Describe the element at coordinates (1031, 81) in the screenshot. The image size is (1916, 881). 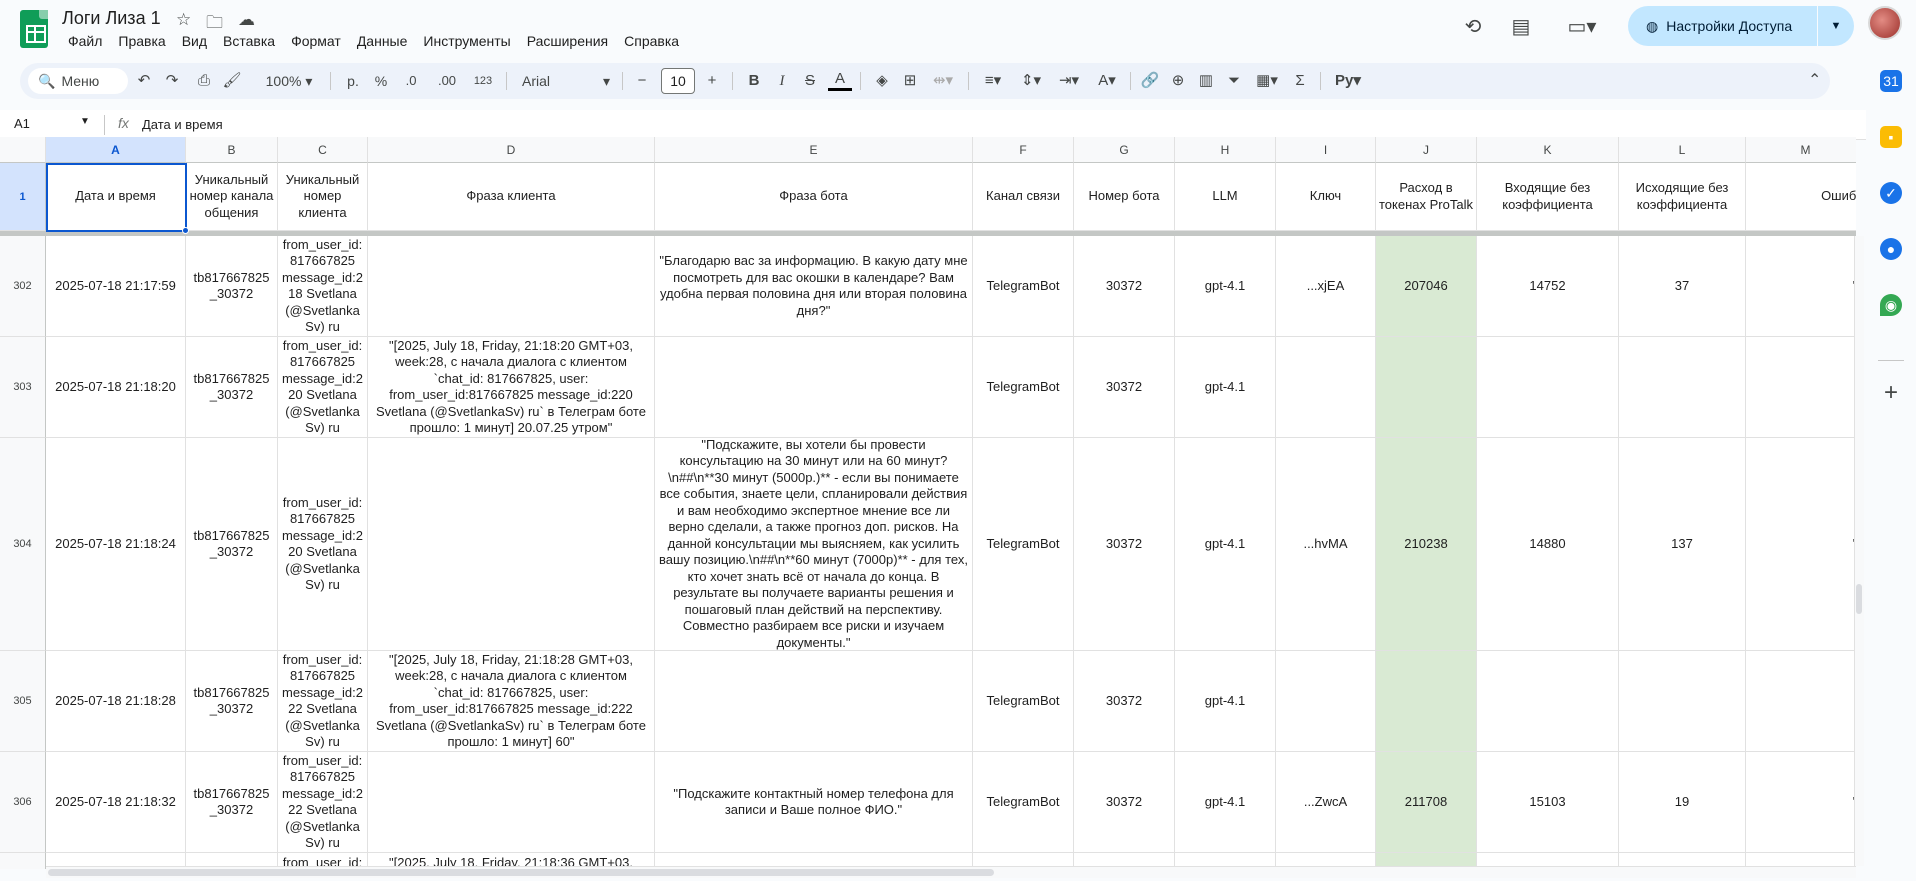
I see `vertical-align-icon: ⇕▾` at that location.